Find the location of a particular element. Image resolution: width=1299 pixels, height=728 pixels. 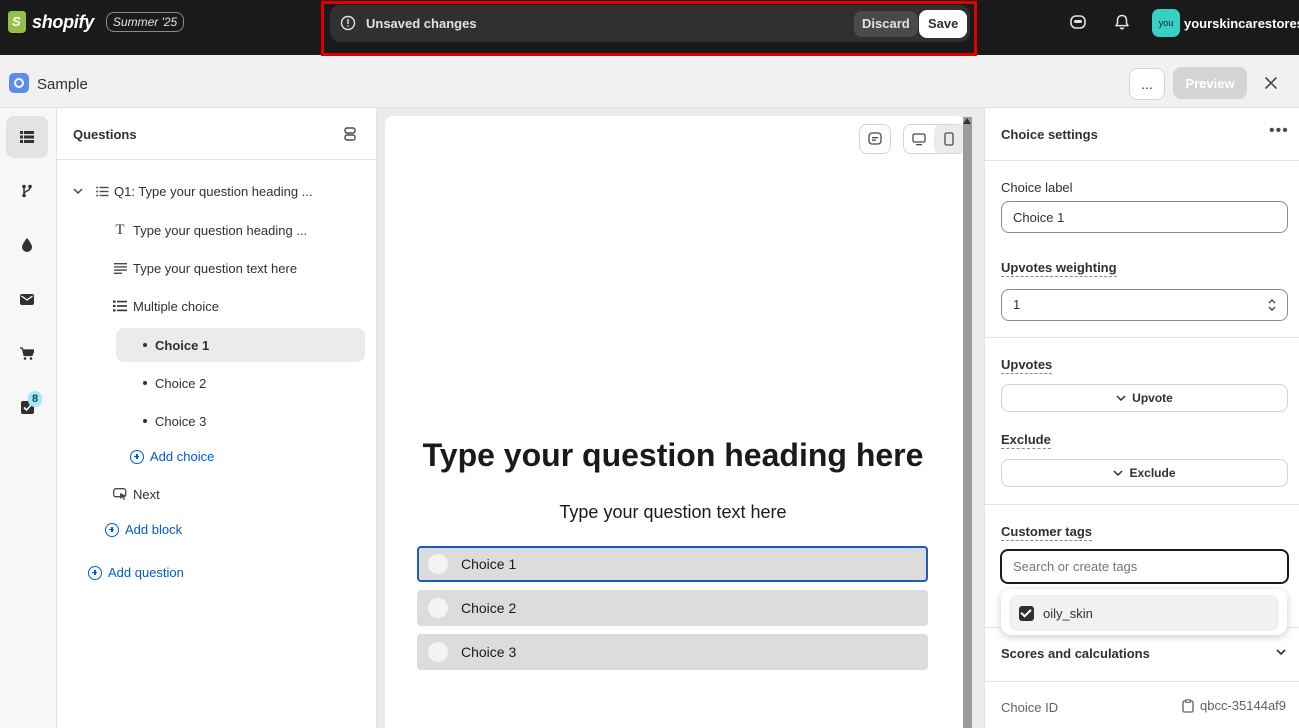

brand-name: shopify is located at coordinates (63, 21).